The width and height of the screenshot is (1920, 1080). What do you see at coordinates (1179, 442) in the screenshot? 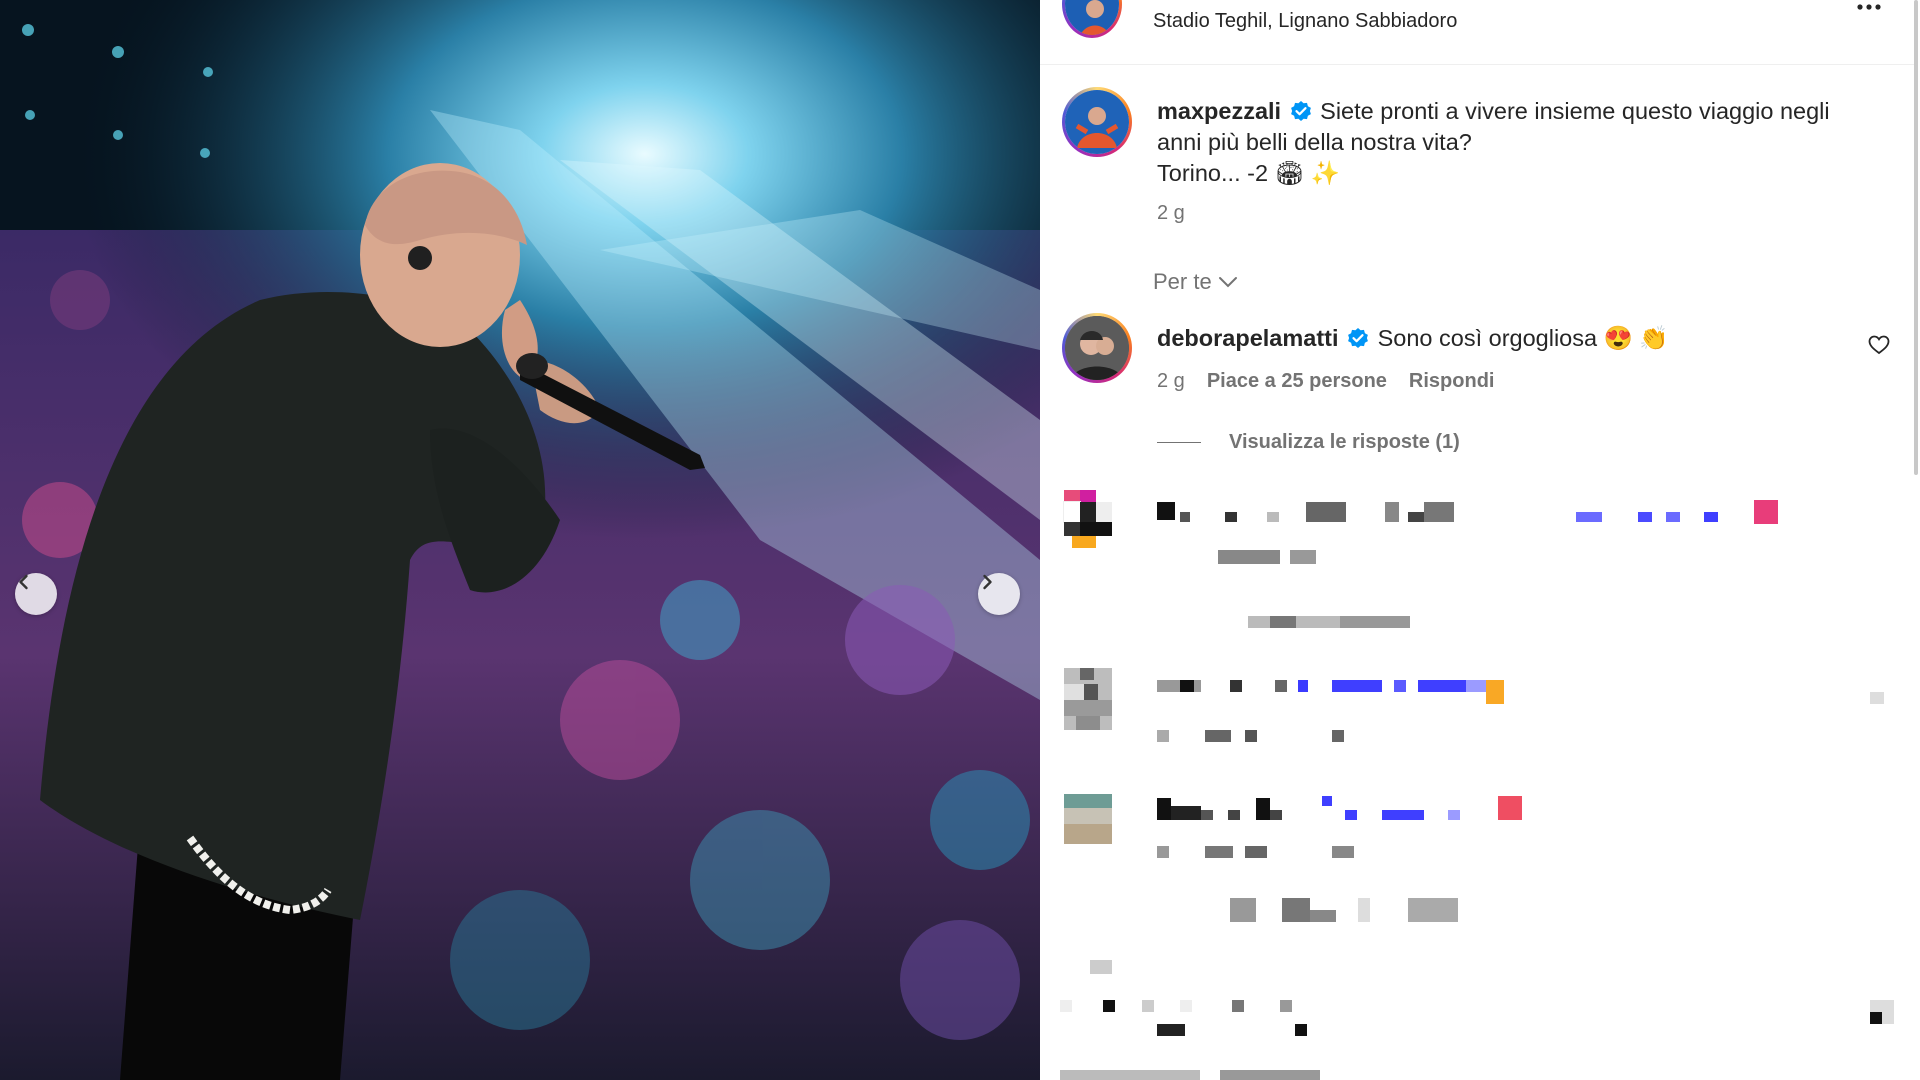
I see `replies-line` at bounding box center [1179, 442].